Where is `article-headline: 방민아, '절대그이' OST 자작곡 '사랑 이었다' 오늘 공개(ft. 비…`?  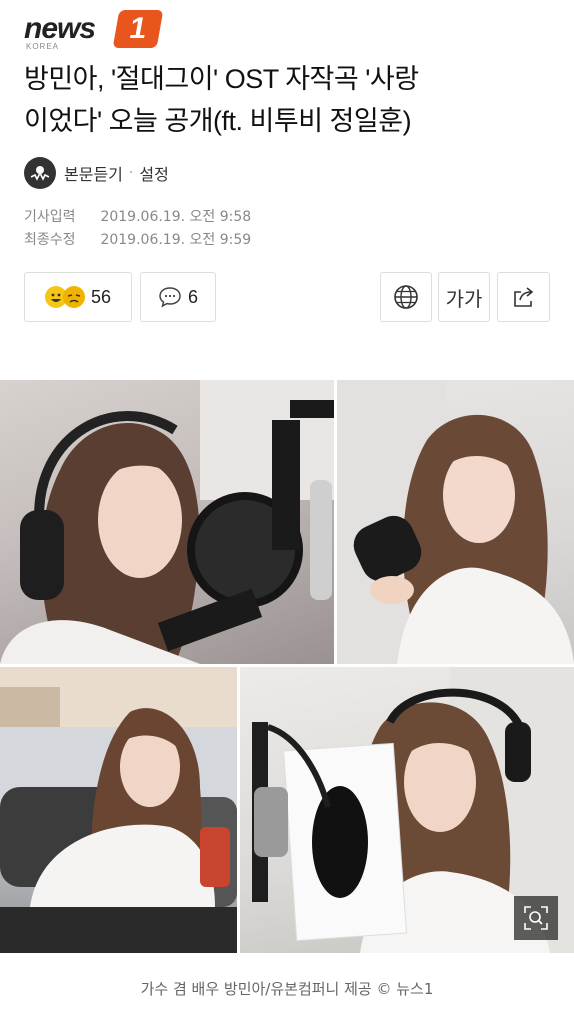
article-headline: 방민아, '절대그이' OST 자작곡 '사랑 이었다' 오늘 공개(ft. 비… is located at coordinates (291, 100).